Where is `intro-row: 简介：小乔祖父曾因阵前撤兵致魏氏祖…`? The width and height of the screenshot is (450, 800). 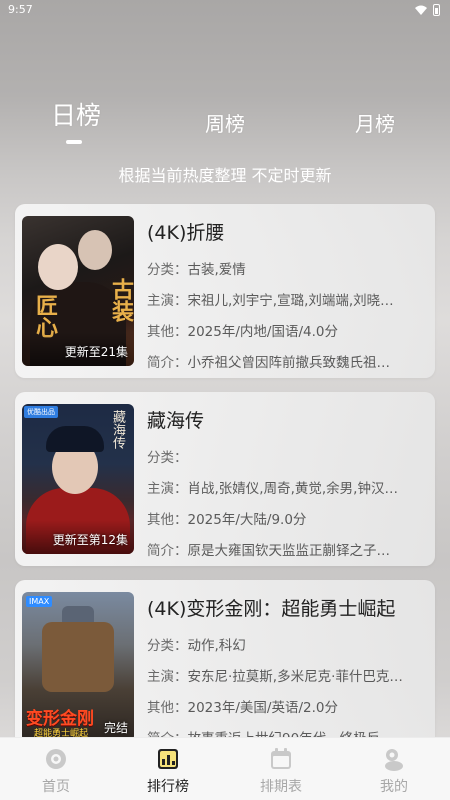 intro-row: 简介：小乔祖父曾因阵前撤兵致魏氏祖… is located at coordinates (268, 363).